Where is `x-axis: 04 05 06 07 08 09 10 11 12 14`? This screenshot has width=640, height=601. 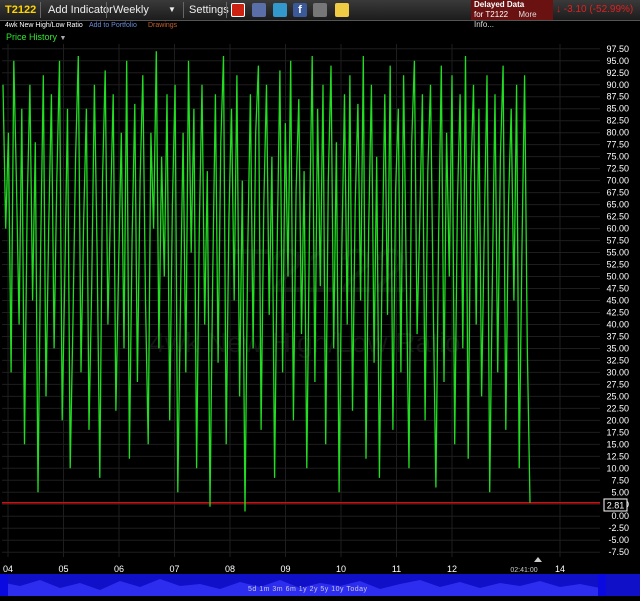 x-axis: 04 05 06 07 08 09 10 11 12 14 is located at coordinates (284, 569).